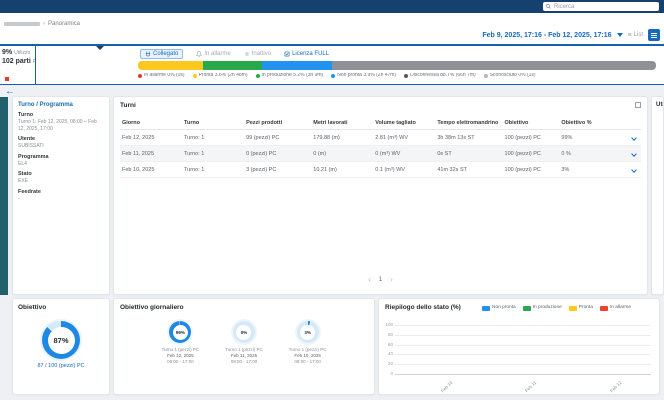  I want to click on field-state: Stato EXE, so click(25, 177).